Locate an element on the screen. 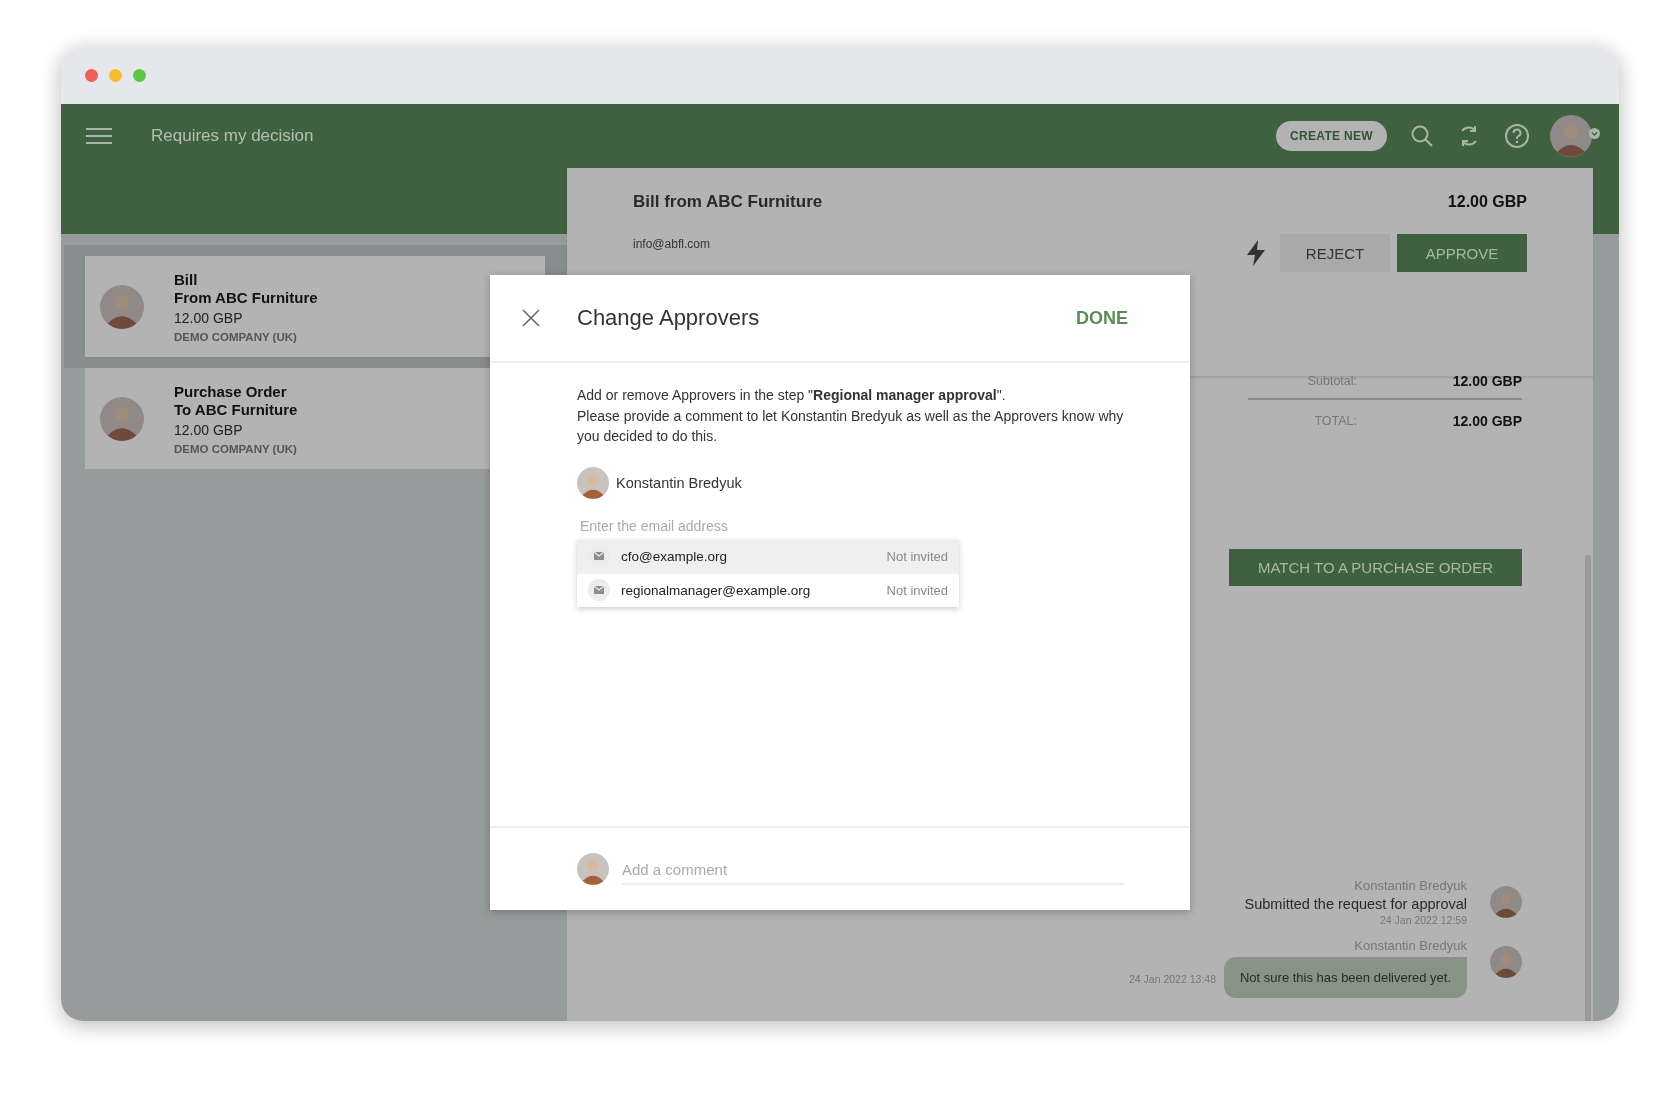 Image resolution: width=1680 pixels, height=1095 pixels. done-button: DONE is located at coordinates (1102, 318).